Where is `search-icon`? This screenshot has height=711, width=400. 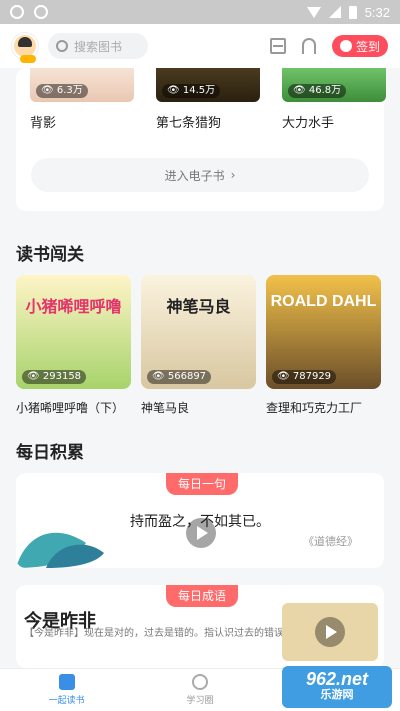
search-icon is located at coordinates (62, 46).